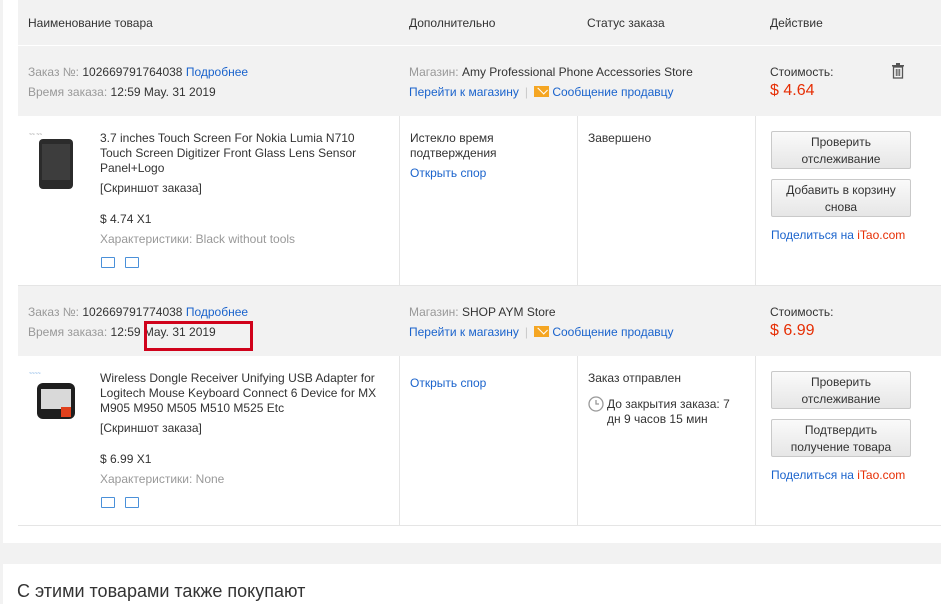  What do you see at coordinates (57, 159) in the screenshot?
I see `product-image: ~~ ~~` at bounding box center [57, 159].